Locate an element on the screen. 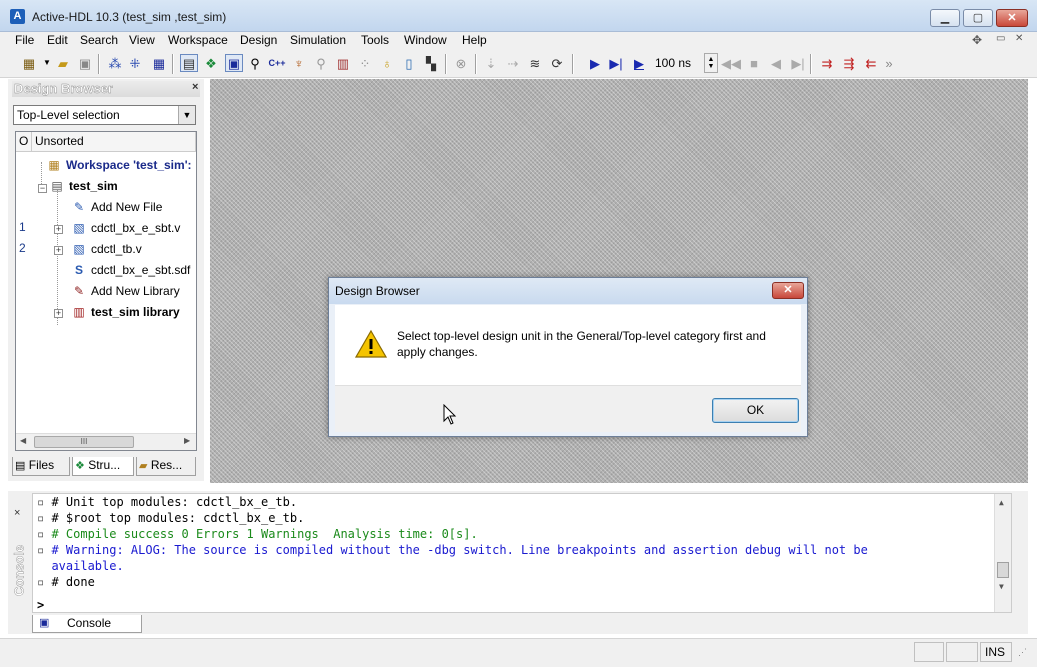 The width and height of the screenshot is (1037, 667). dialog-close-button: ✕ is located at coordinates (788, 290).